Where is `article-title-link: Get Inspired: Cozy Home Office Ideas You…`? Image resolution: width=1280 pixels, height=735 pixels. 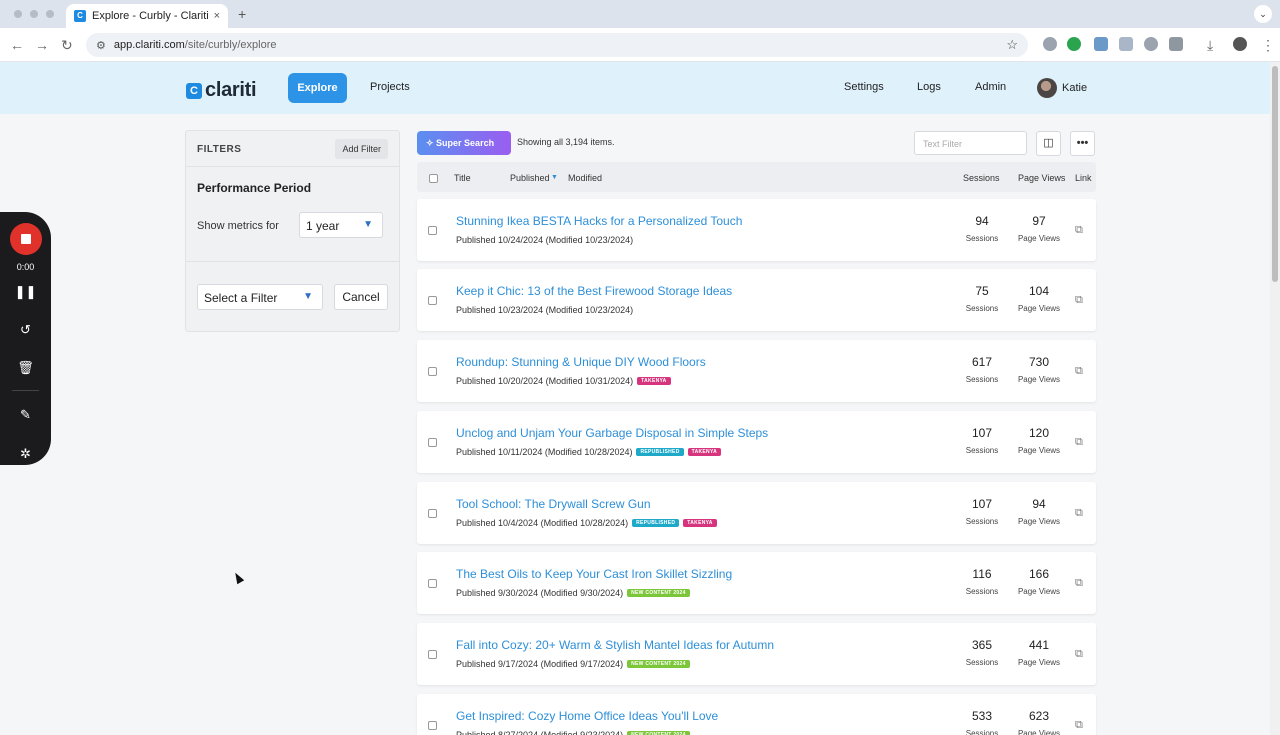
article-title-link: Get Inspired: Cozy Home Office Ideas You… is located at coordinates (587, 716).